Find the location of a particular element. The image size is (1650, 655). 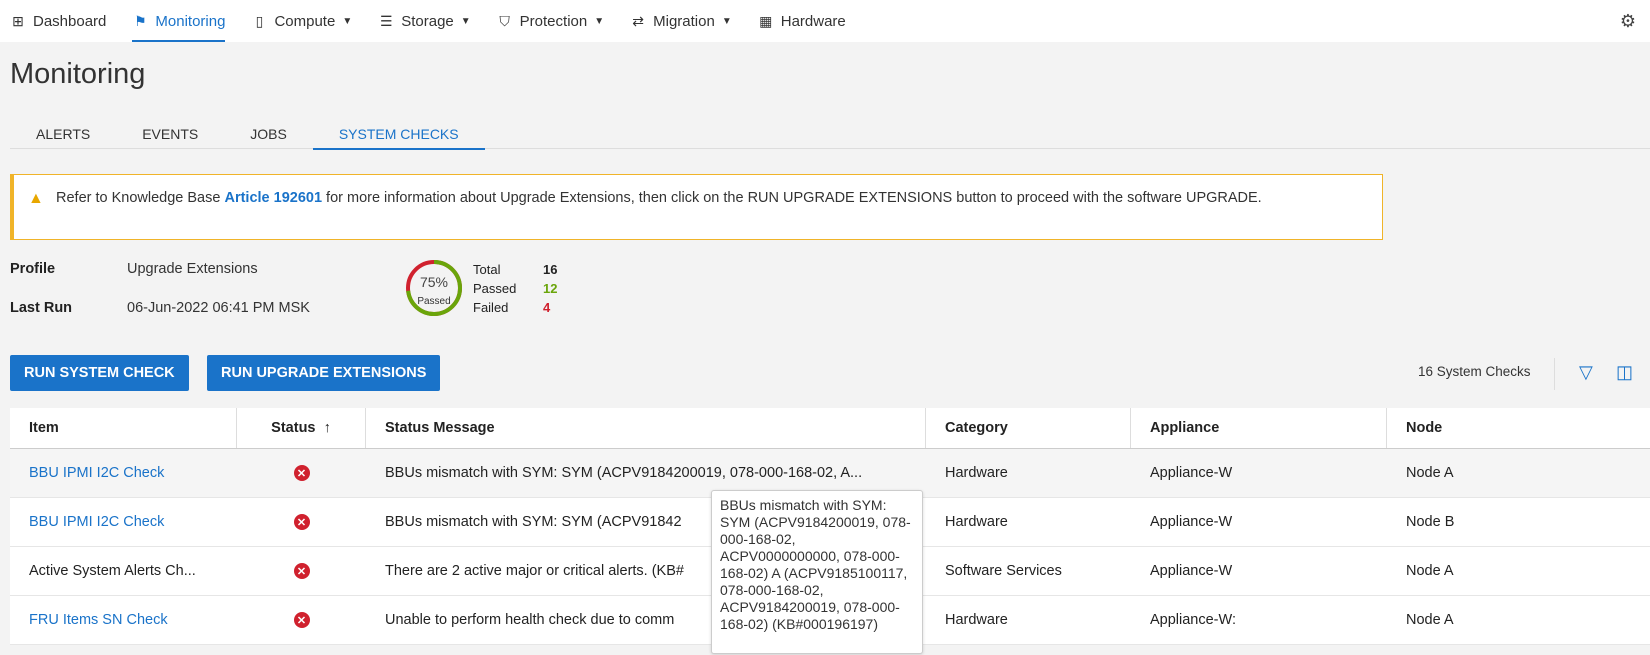

nav-protection: ⛉ Protection ▼ is located at coordinates (550, 21).